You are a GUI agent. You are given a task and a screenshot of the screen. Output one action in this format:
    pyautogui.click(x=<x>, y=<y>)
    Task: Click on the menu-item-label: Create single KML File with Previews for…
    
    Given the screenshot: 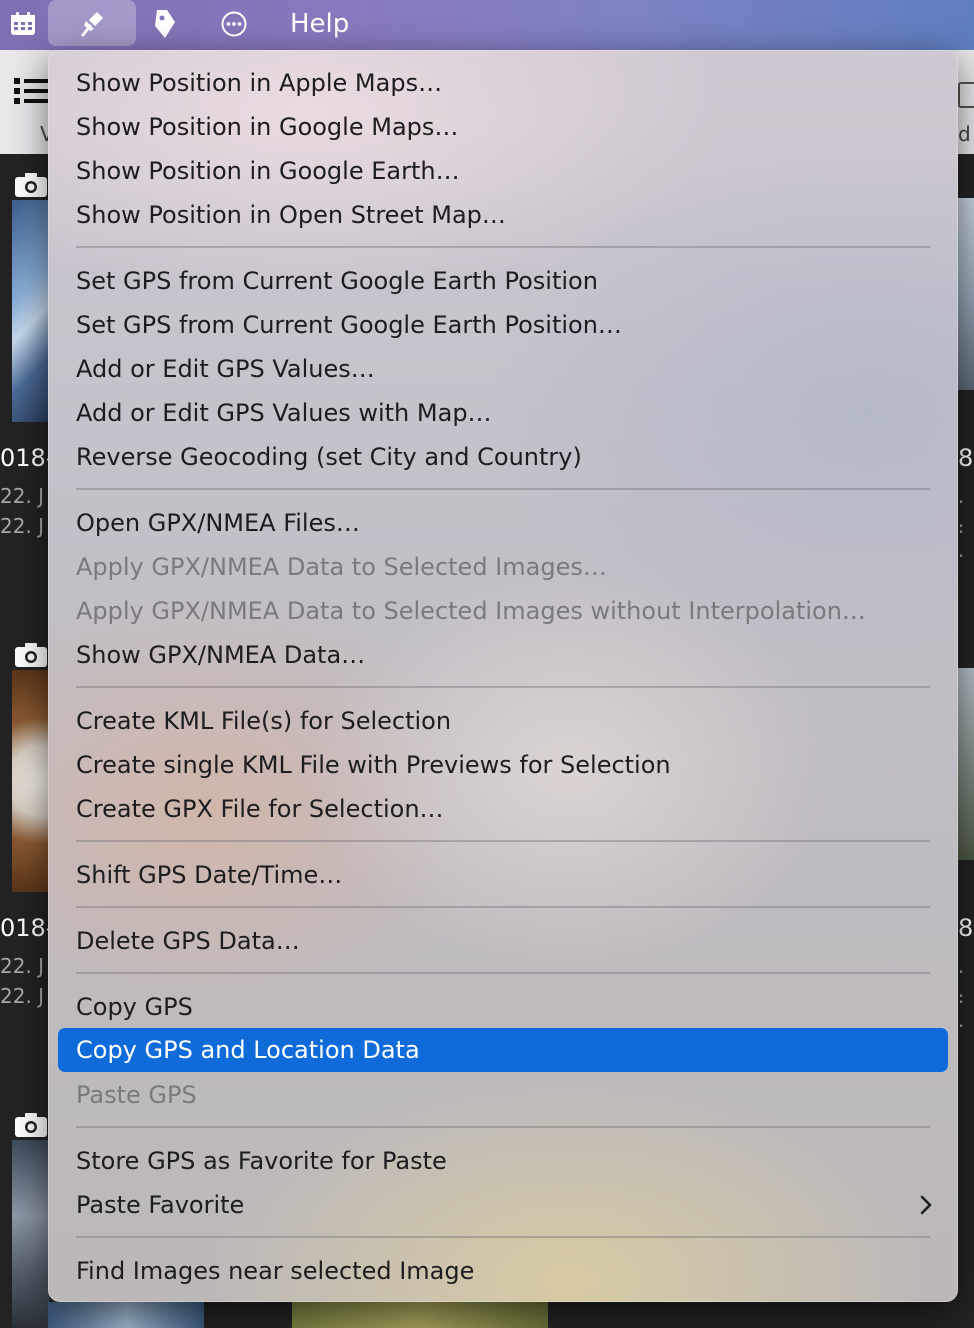 What is the action you would take?
    pyautogui.click(x=373, y=765)
    